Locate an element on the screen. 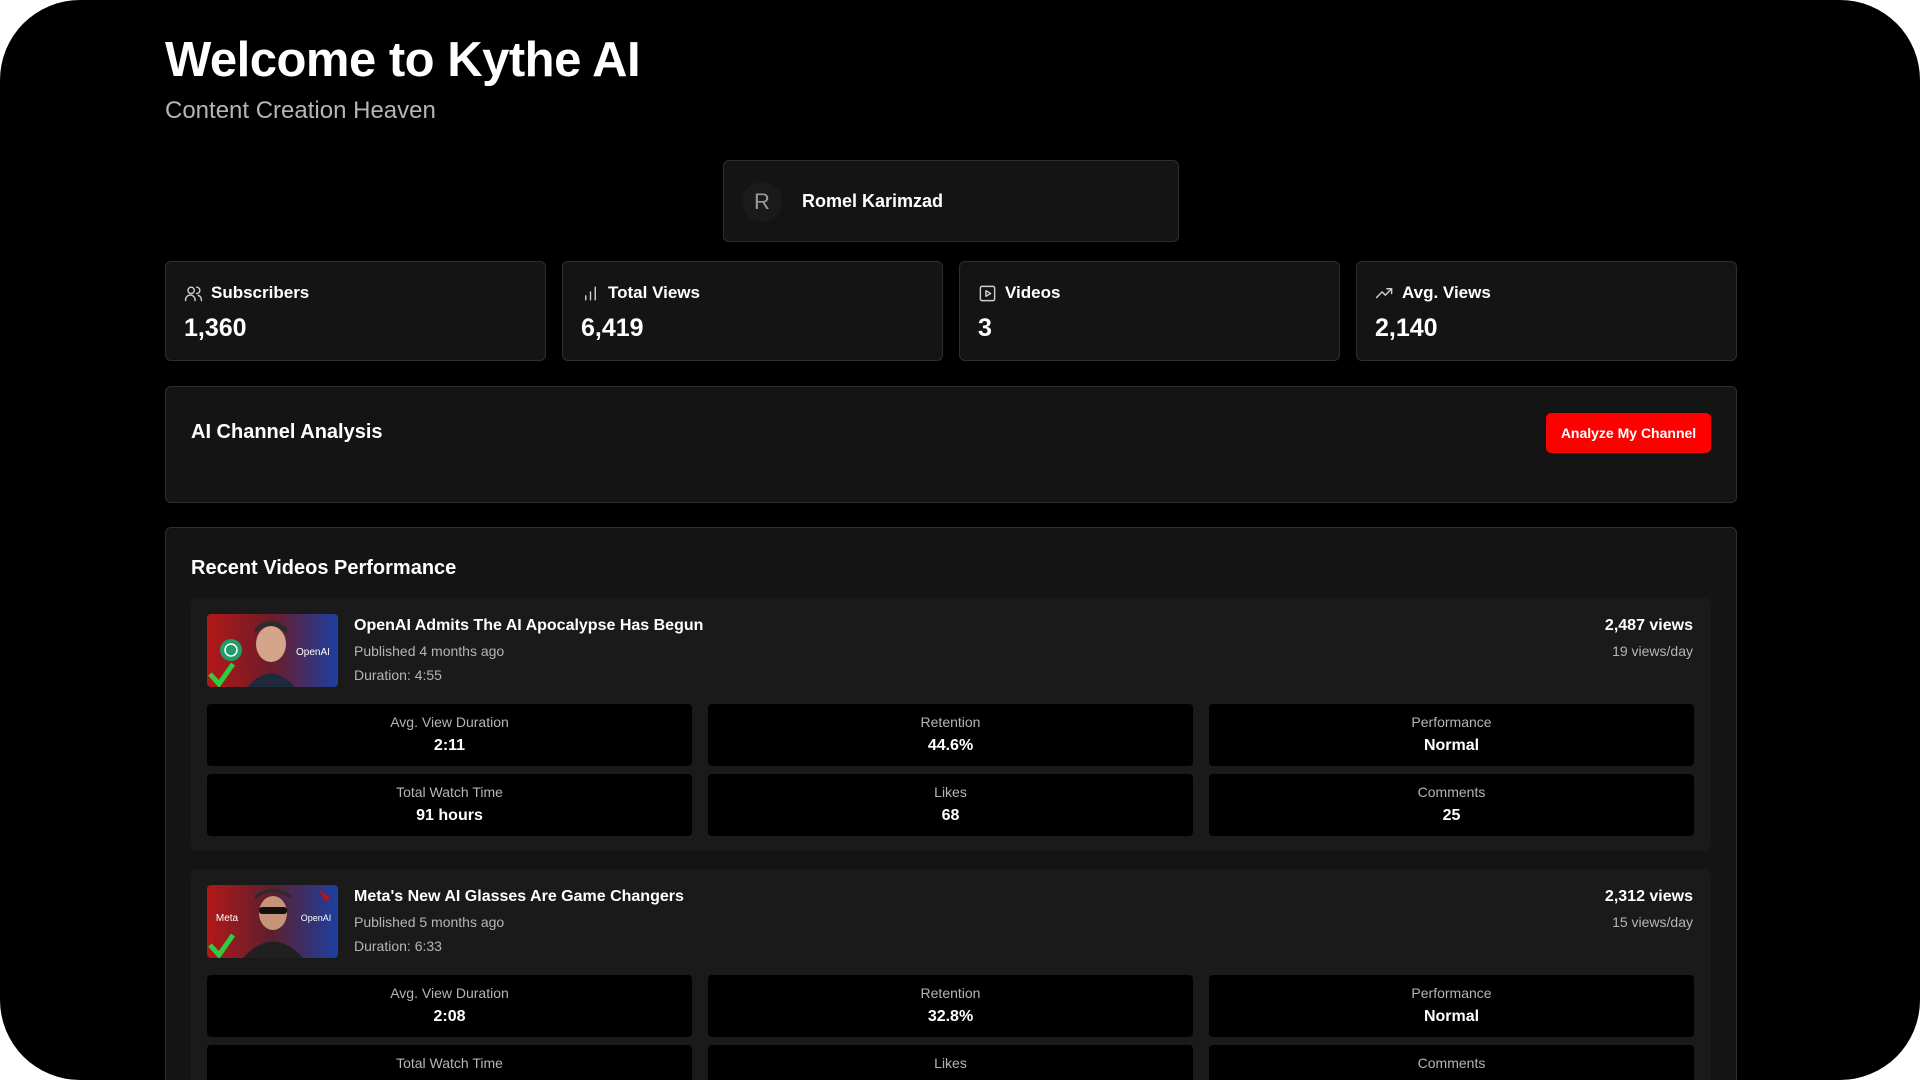  video-duration: Duration: 6:33 is located at coordinates (398, 946).